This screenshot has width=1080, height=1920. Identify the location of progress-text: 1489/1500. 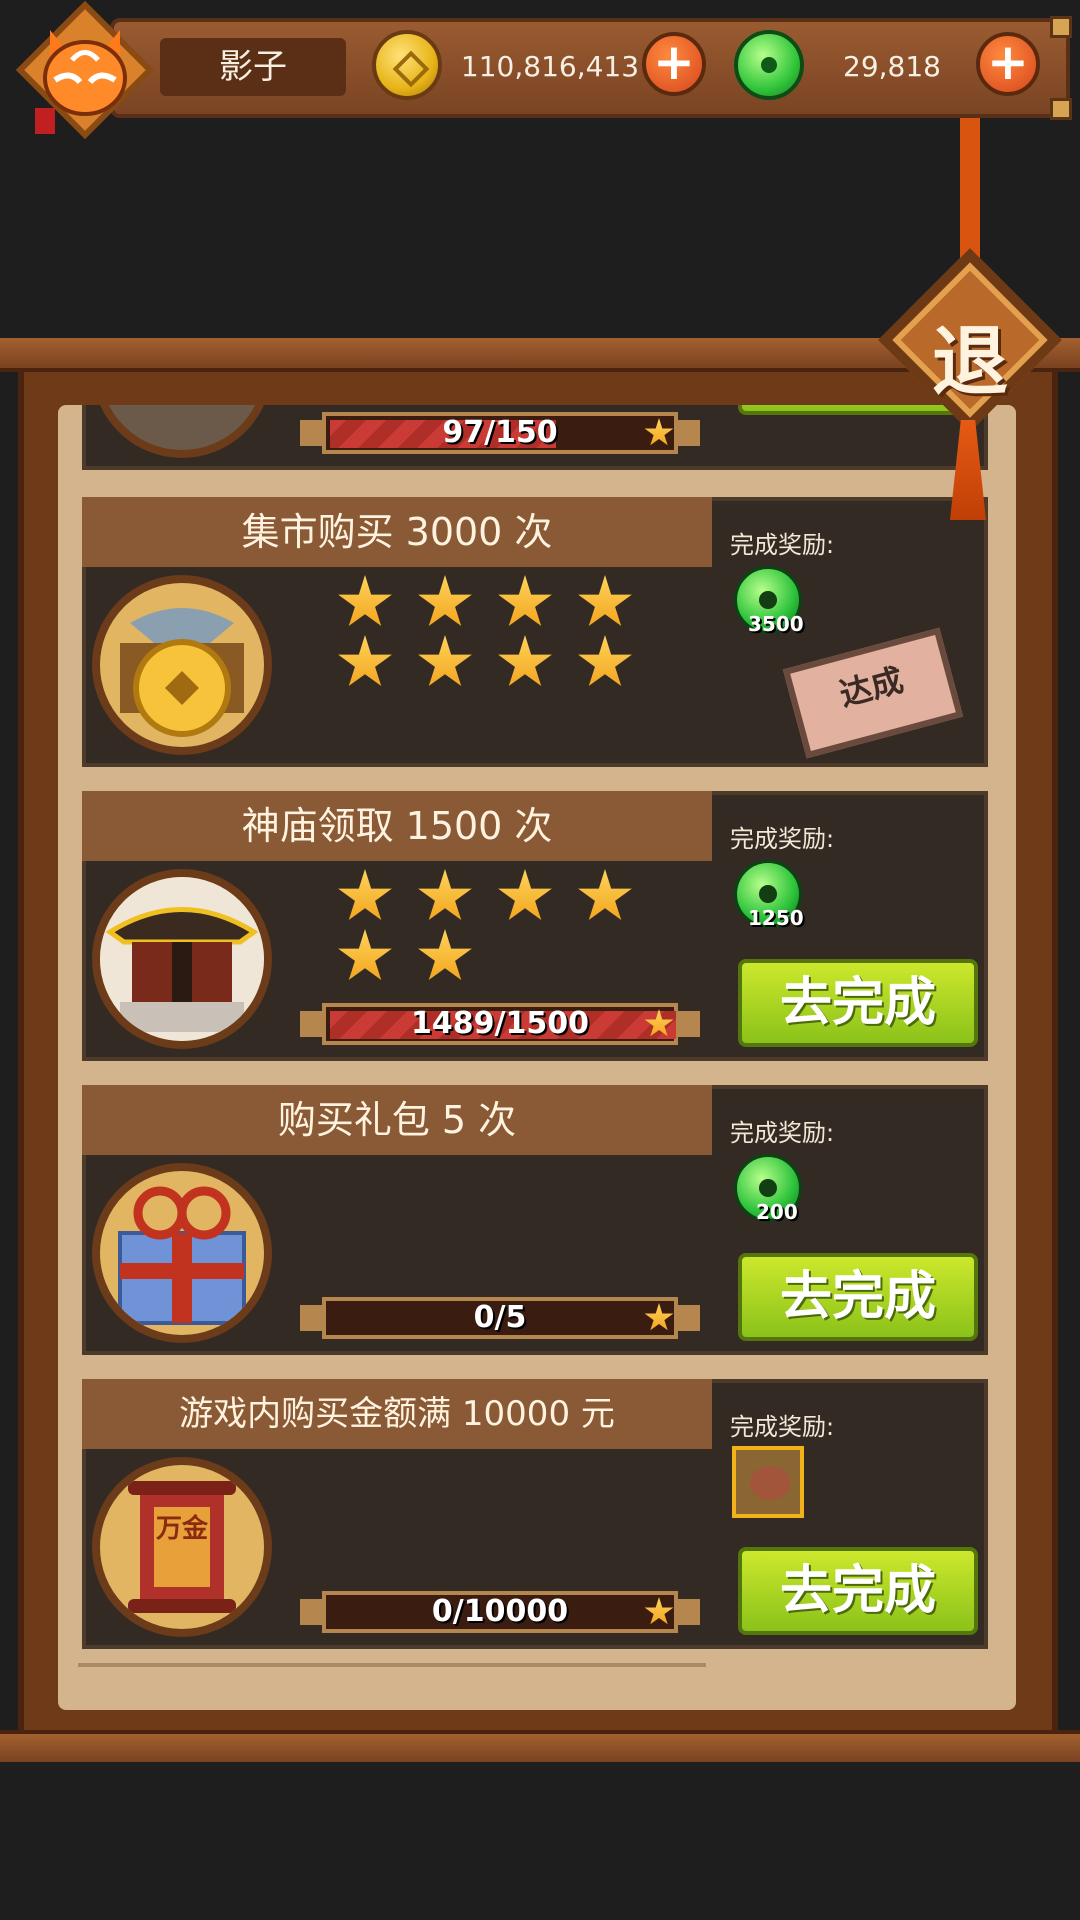
(500, 1023).